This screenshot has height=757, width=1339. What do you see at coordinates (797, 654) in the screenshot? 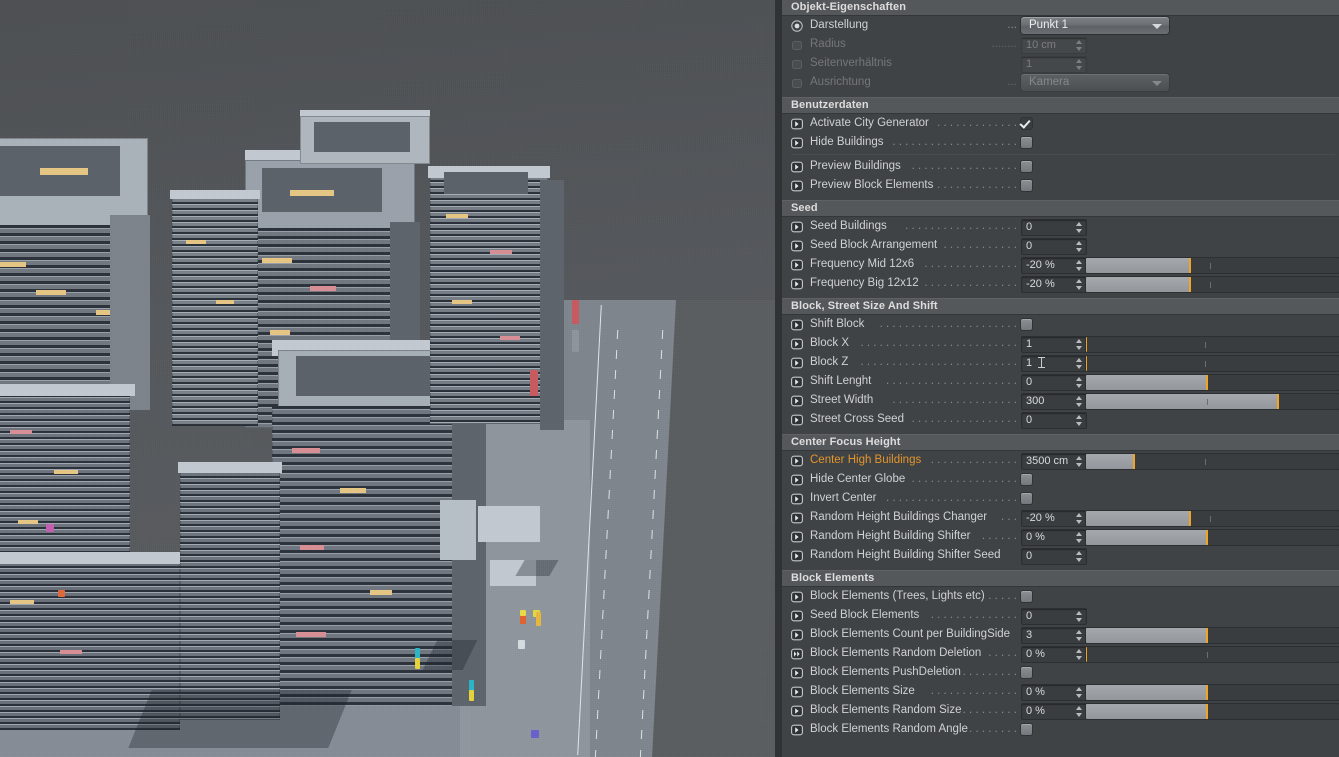
I see `keyframe-icon` at bounding box center [797, 654].